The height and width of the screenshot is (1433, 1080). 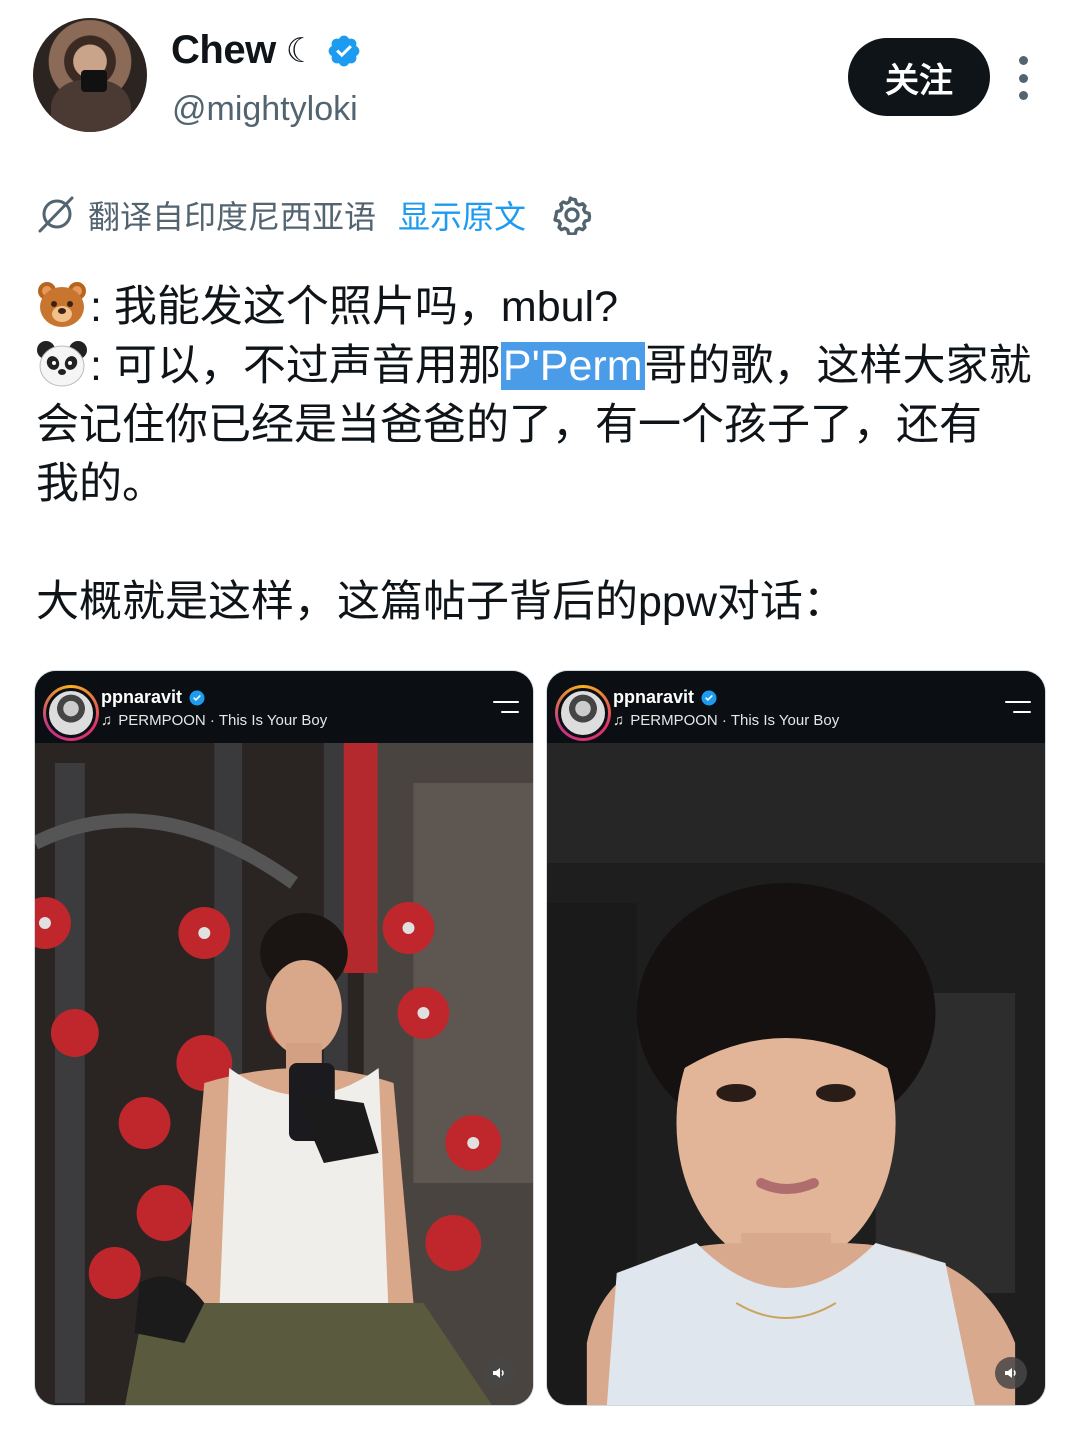 I want to click on author-avatar, so click(x=90, y=75).